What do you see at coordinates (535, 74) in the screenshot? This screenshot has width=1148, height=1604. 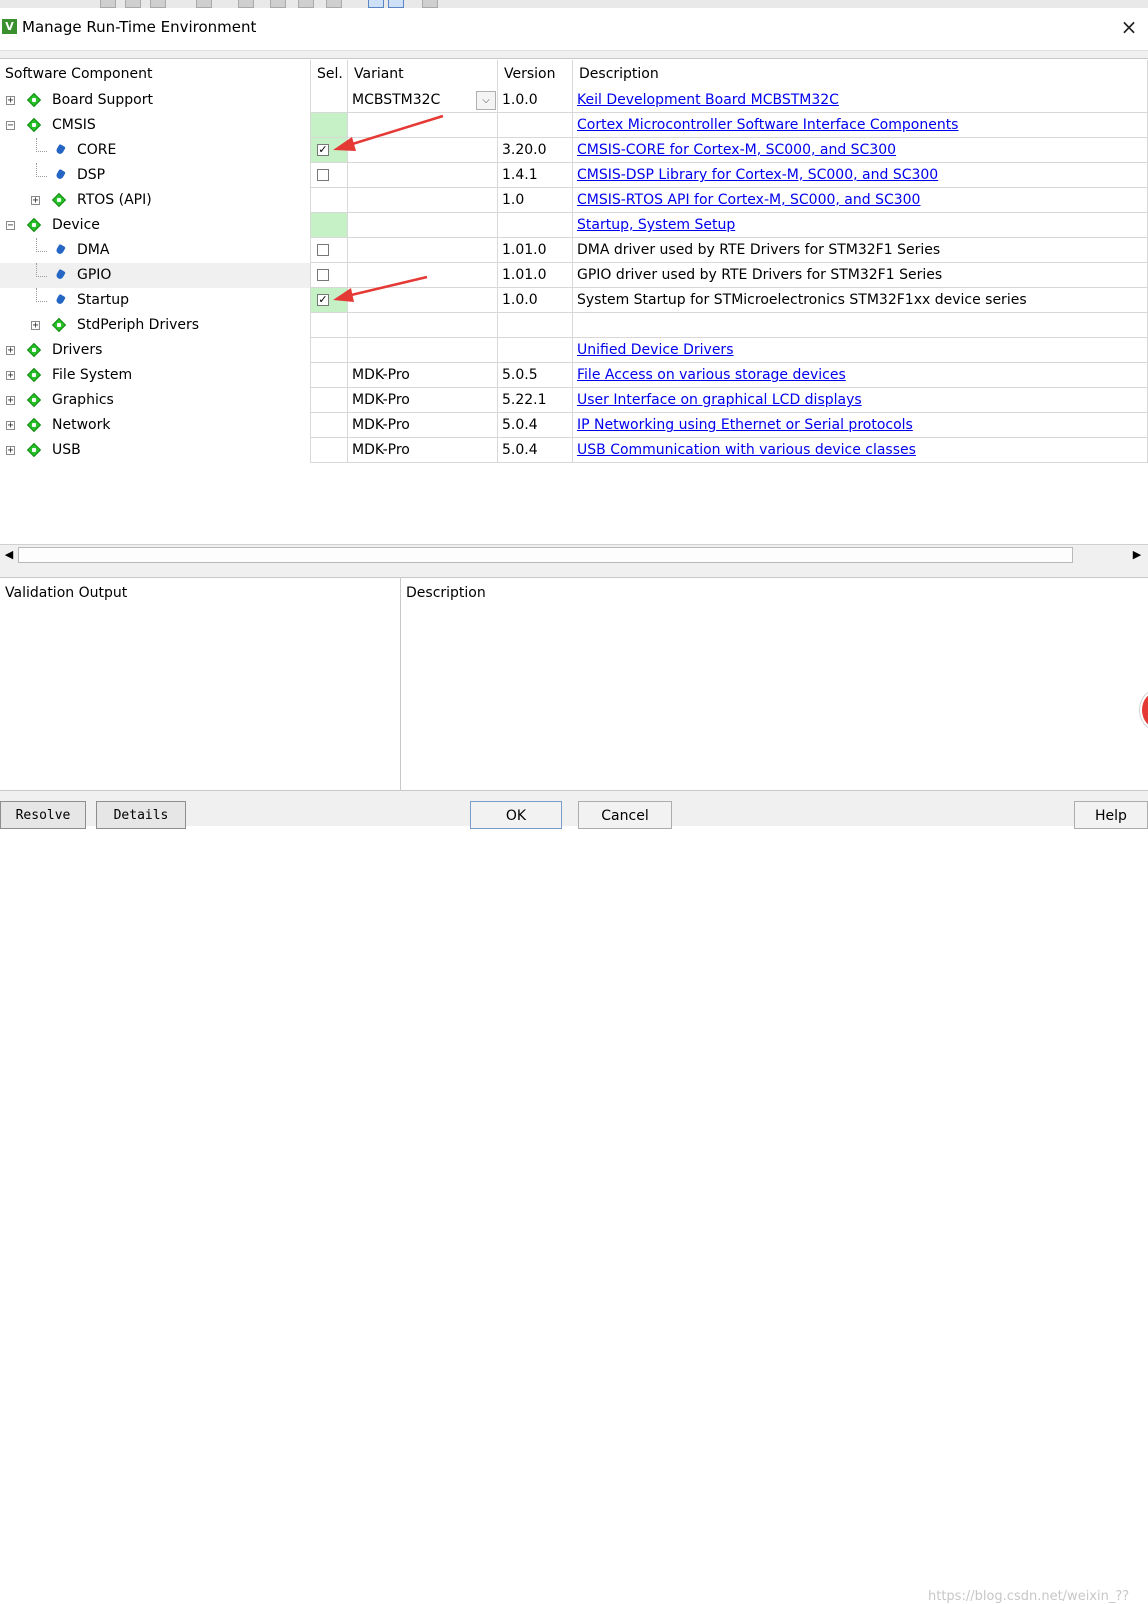 I see `column-header-version: Version` at bounding box center [535, 74].